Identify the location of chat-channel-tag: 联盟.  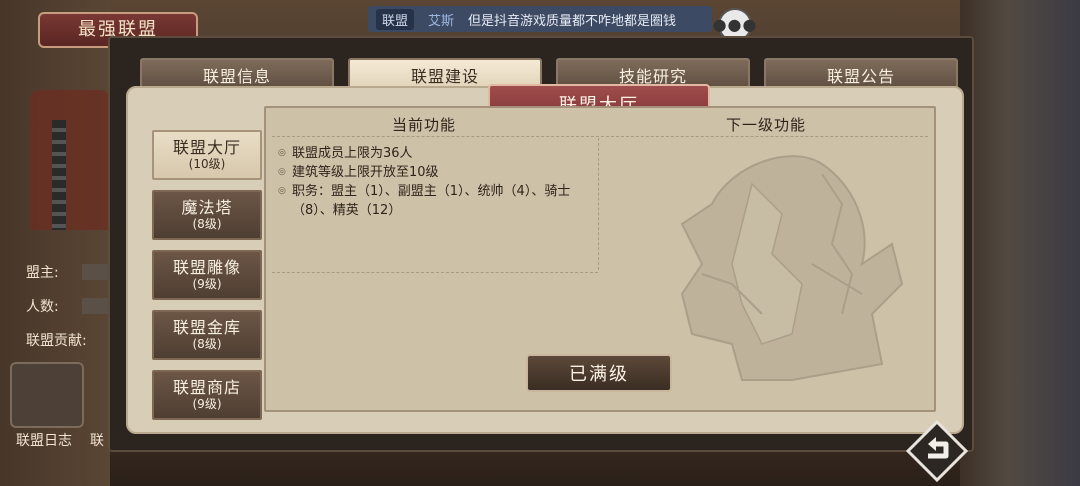
(395, 19).